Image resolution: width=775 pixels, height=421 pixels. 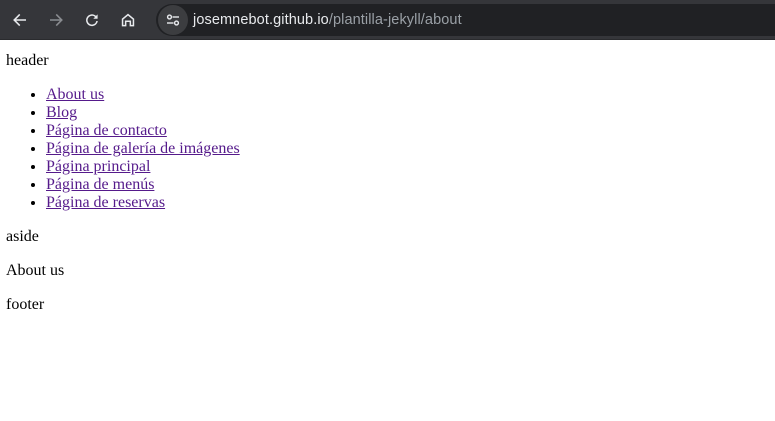 What do you see at coordinates (395, 20) in the screenshot?
I see `url-path: /plantilla-jekyll/about` at bounding box center [395, 20].